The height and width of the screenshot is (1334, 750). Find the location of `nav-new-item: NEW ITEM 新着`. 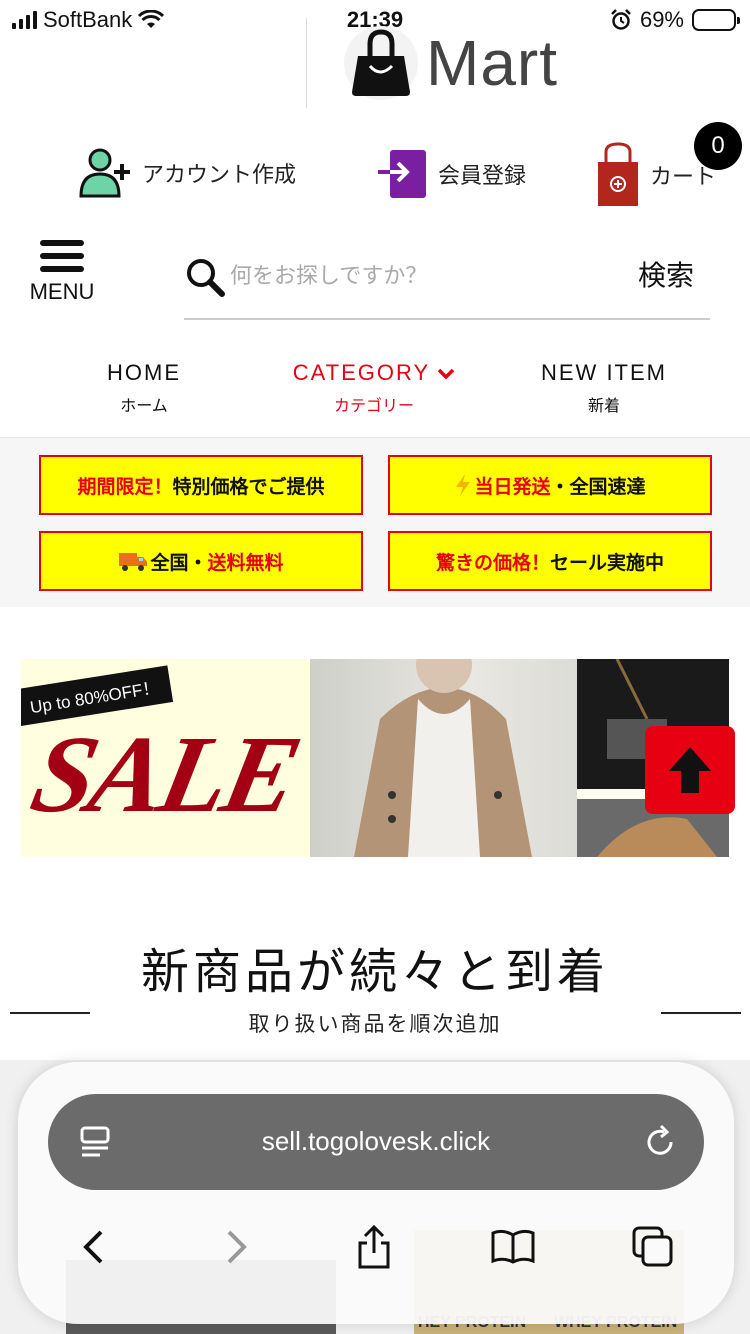

nav-new-item: NEW ITEM 新着 is located at coordinates (604, 388).